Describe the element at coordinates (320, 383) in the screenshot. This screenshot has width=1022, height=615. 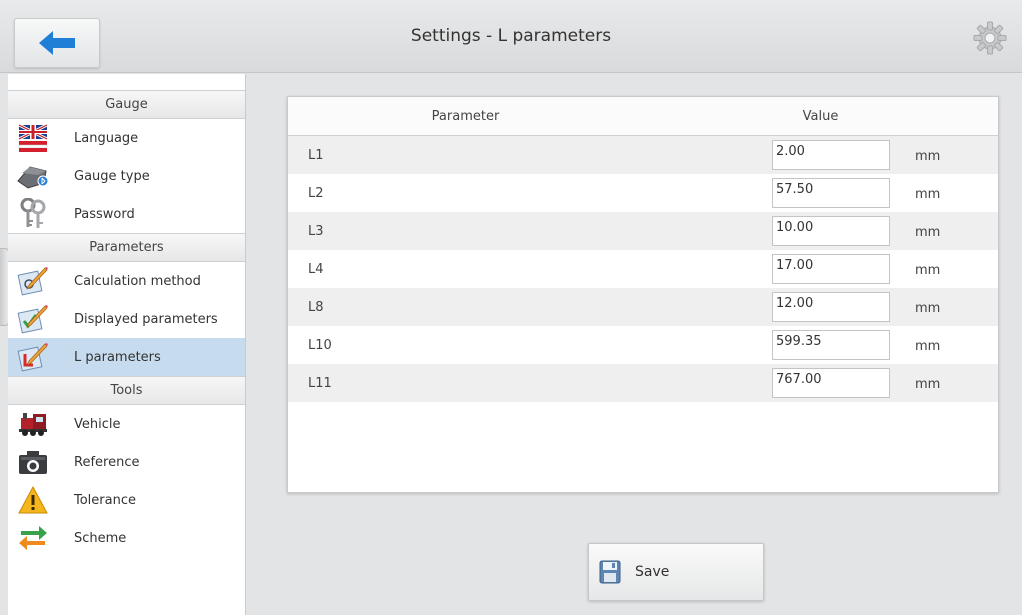
I see `parameter-name: L11` at that location.